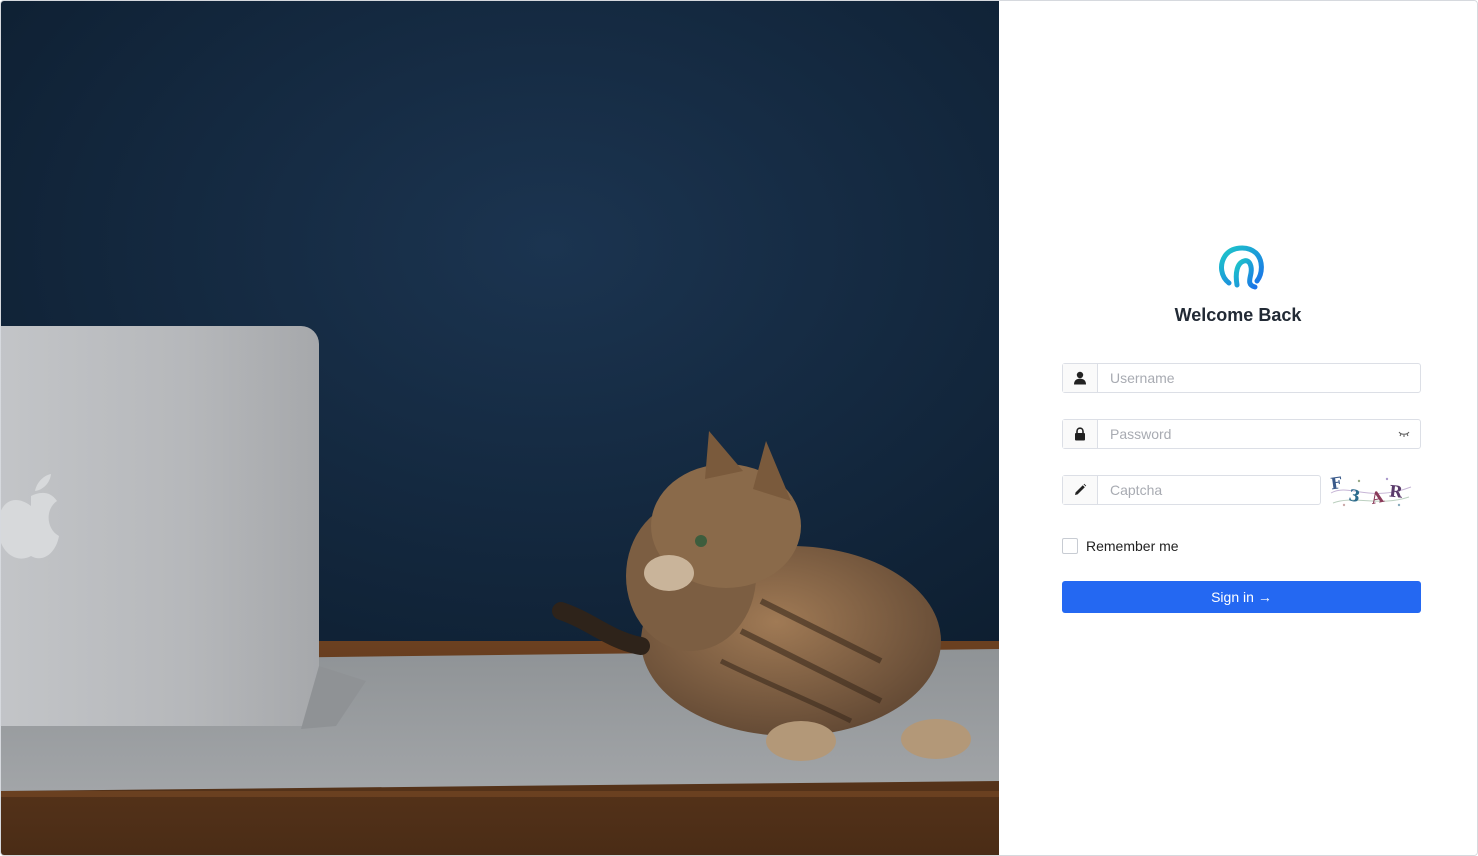 The image size is (1478, 856). Describe the element at coordinates (1404, 434) in the screenshot. I see `eye-closed-icon` at that location.